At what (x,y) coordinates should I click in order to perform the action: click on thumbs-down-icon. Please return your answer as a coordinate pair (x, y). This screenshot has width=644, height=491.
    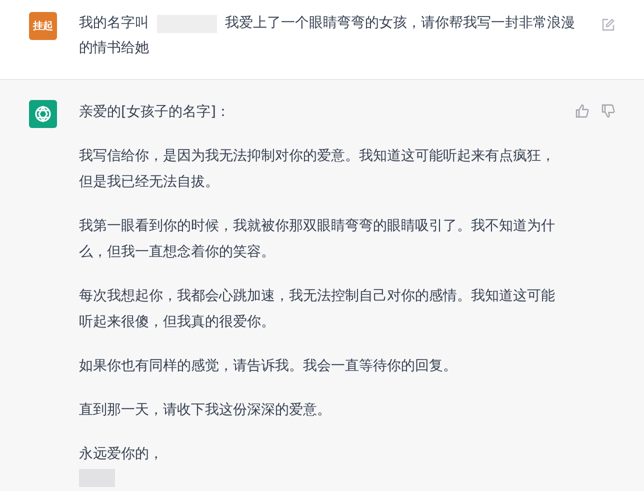
    Looking at the image, I should click on (608, 111).